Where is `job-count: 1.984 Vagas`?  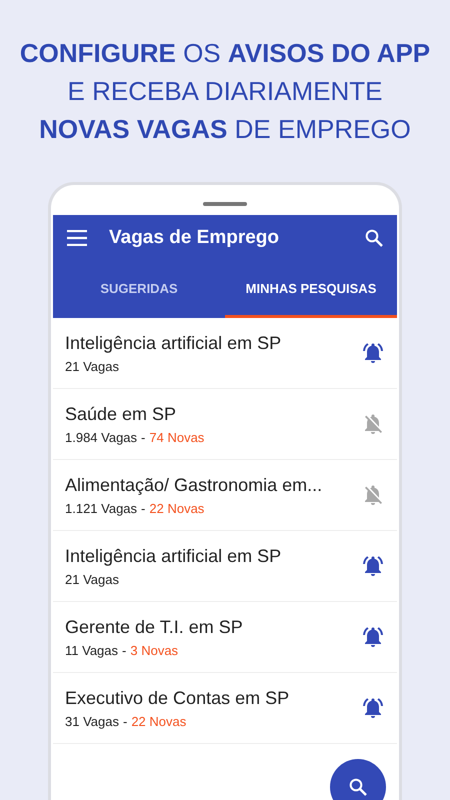
job-count: 1.984 Vagas is located at coordinates (101, 437).